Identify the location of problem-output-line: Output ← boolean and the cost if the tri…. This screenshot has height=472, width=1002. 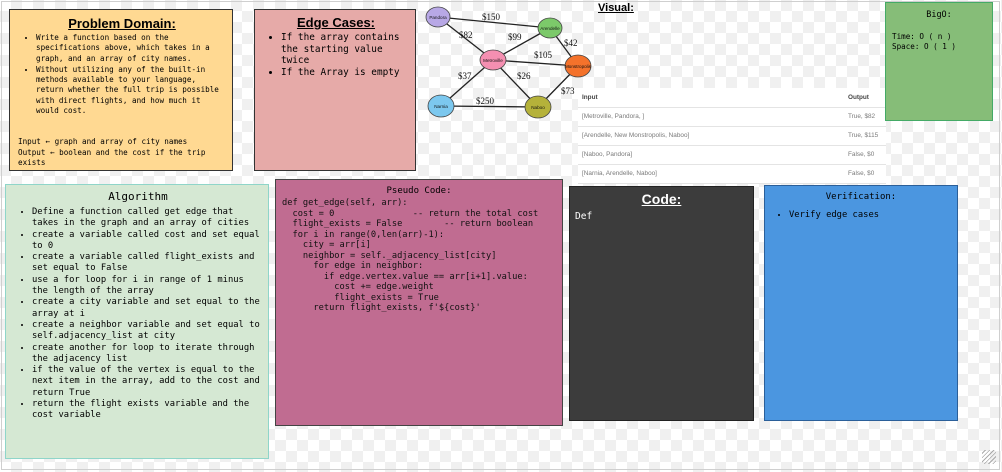
(112, 157).